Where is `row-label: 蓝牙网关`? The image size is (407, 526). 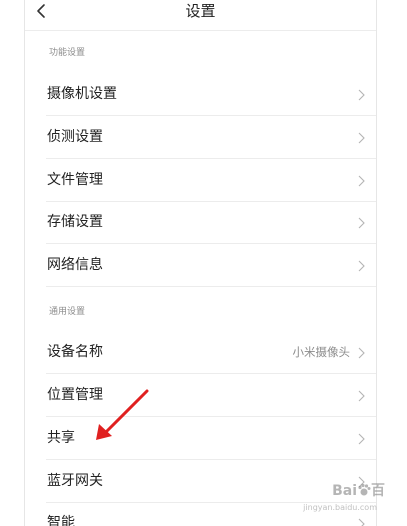
row-label: 蓝牙网关 is located at coordinates (75, 481).